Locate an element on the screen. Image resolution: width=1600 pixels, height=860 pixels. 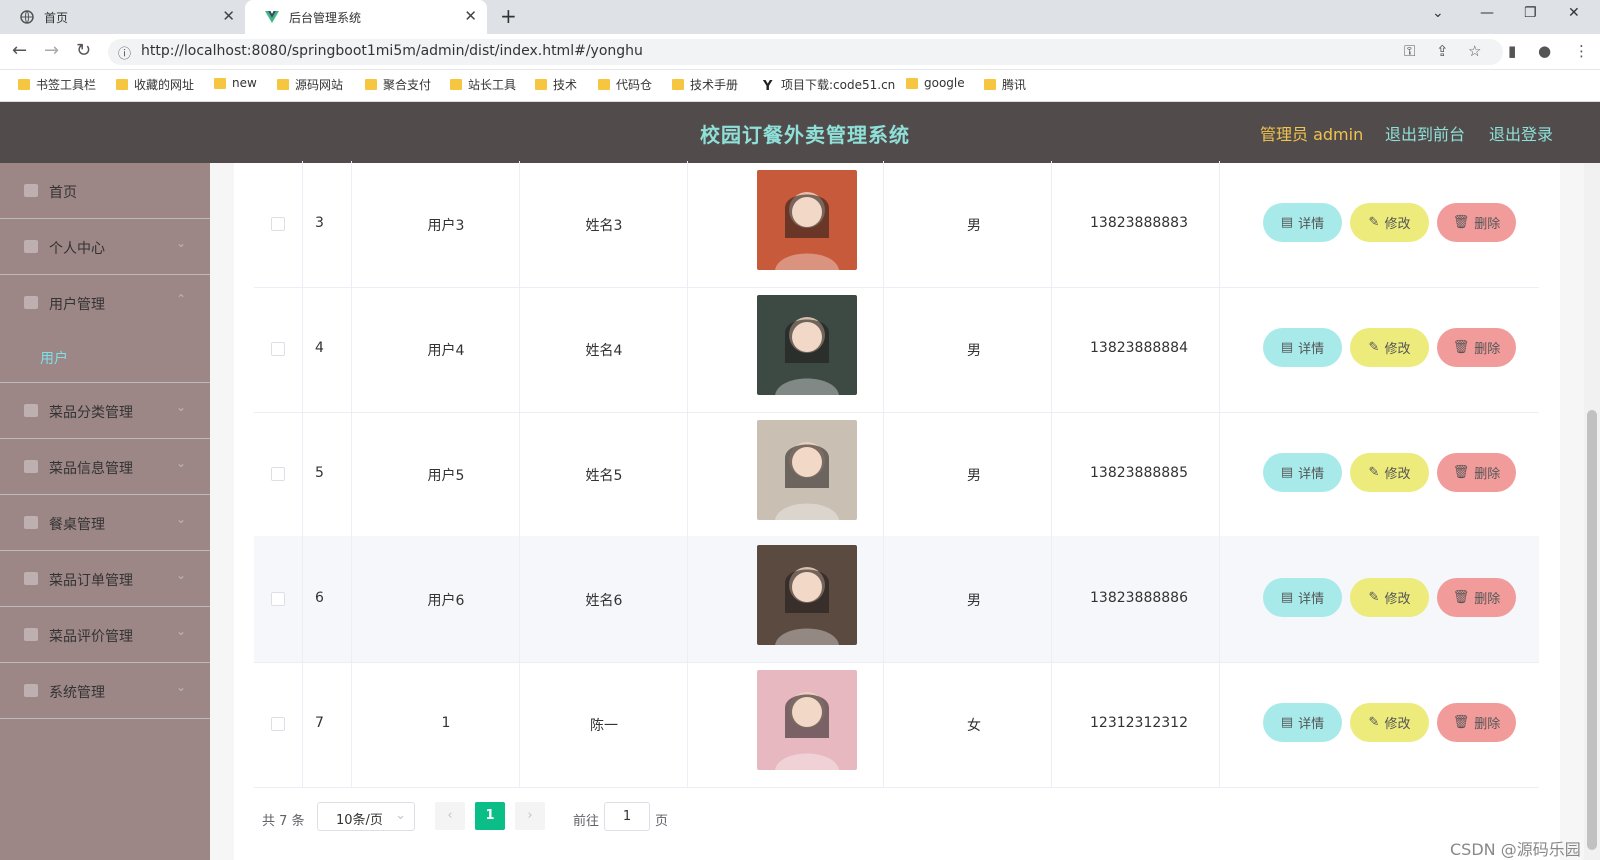
bookmark-item: 腾讯 is located at coordinates (1005, 84).